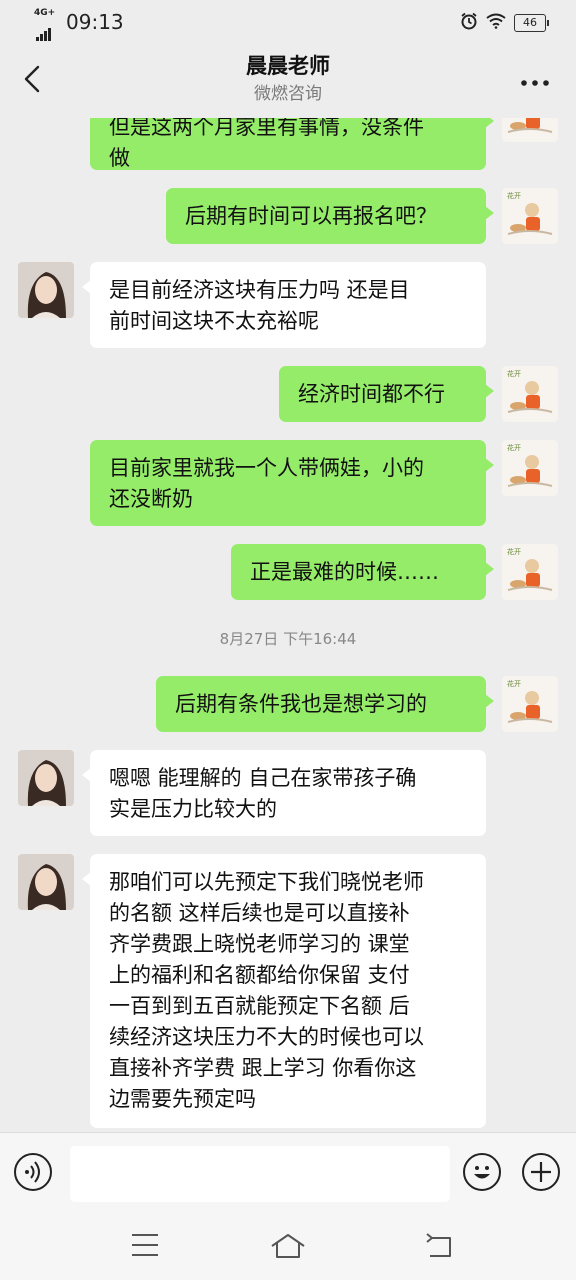 This screenshot has width=576, height=1280. I want to click on chat-header: 晨晨老师 微燃咨询, so click(288, 81).